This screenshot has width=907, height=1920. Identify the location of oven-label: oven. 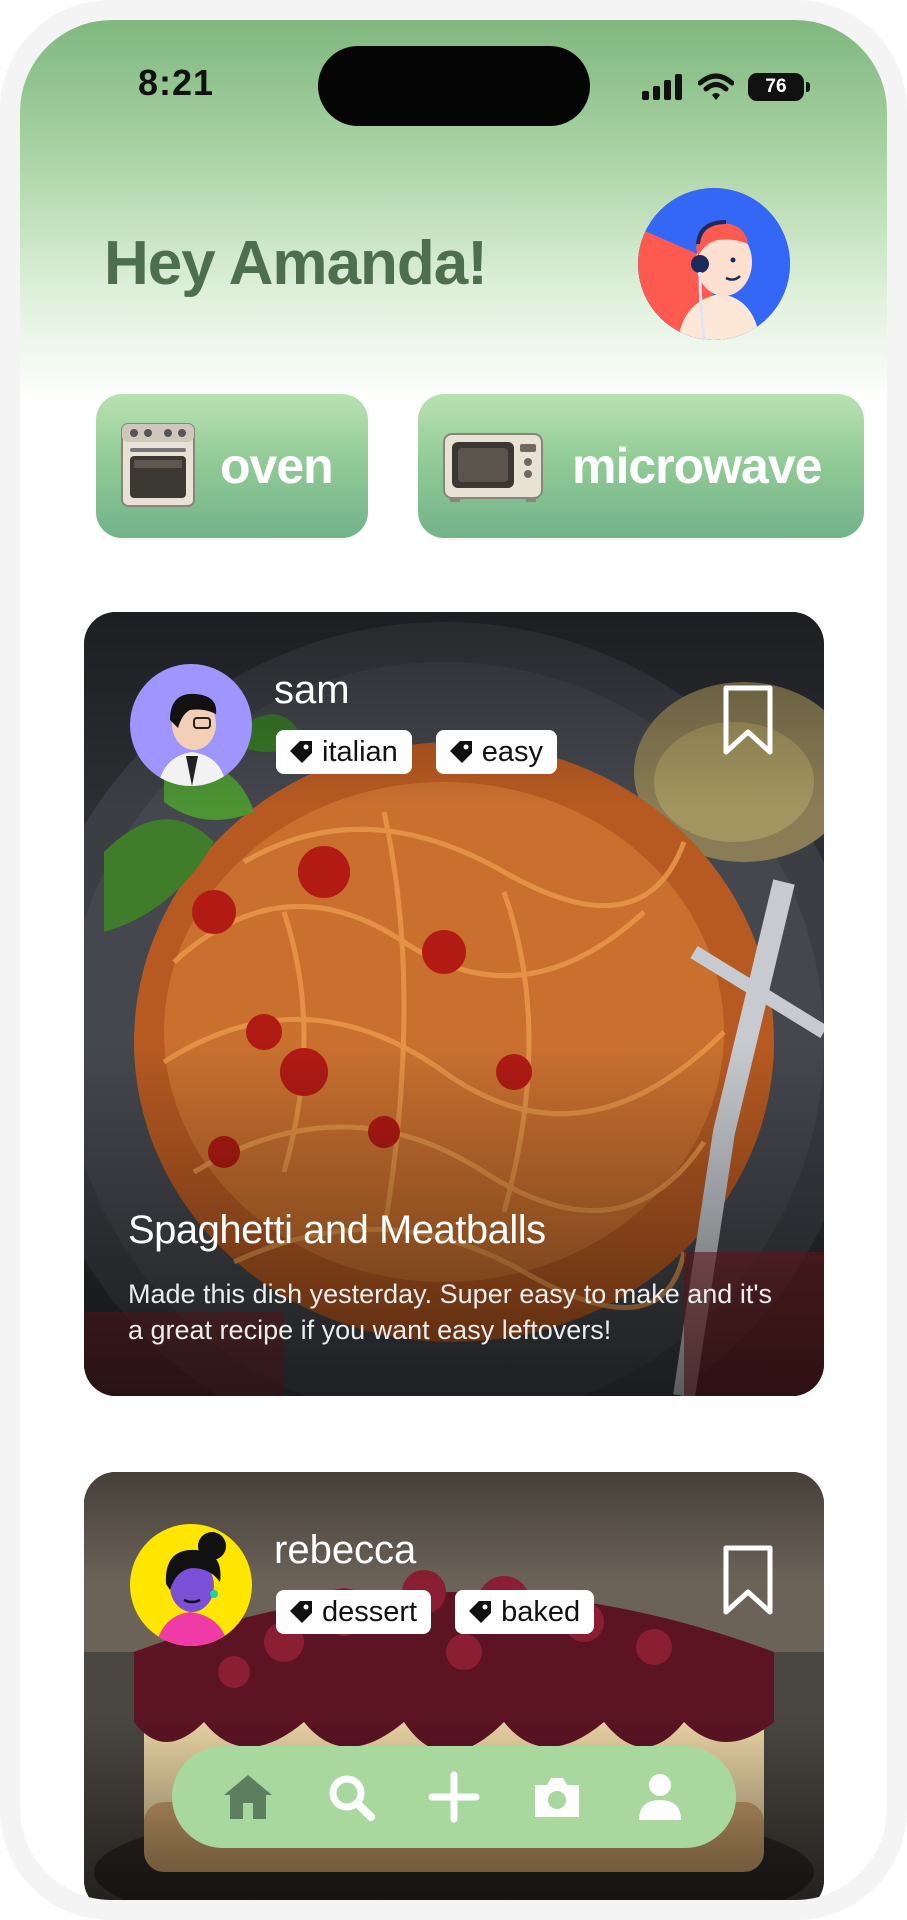
(277, 466).